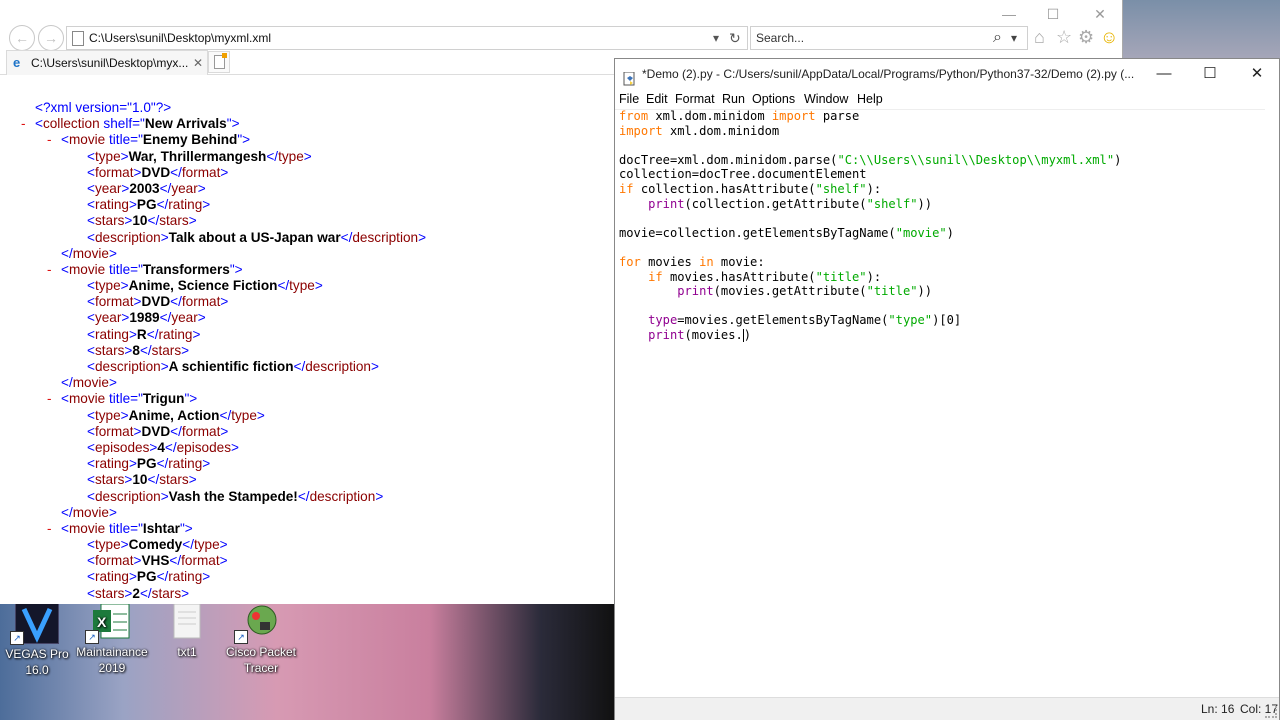  Describe the element at coordinates (219, 62) in the screenshot. I see `new-tab-button` at that location.